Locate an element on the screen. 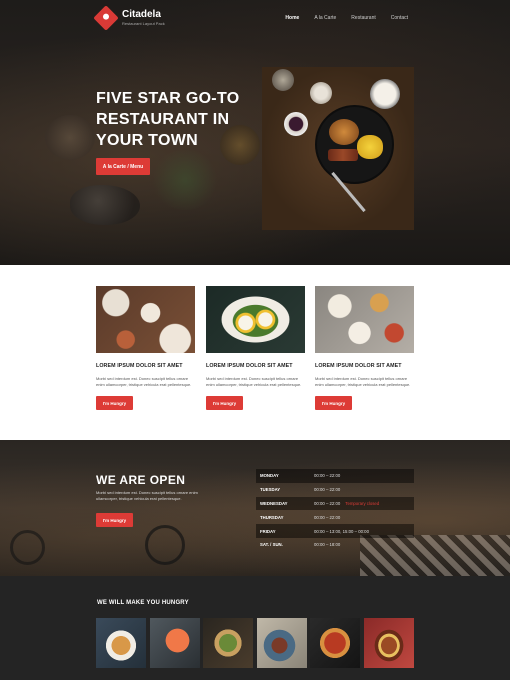 The height and width of the screenshot is (680, 510). hours-row: TUESDAY 00:00 – 22:00 is located at coordinates (335, 490).